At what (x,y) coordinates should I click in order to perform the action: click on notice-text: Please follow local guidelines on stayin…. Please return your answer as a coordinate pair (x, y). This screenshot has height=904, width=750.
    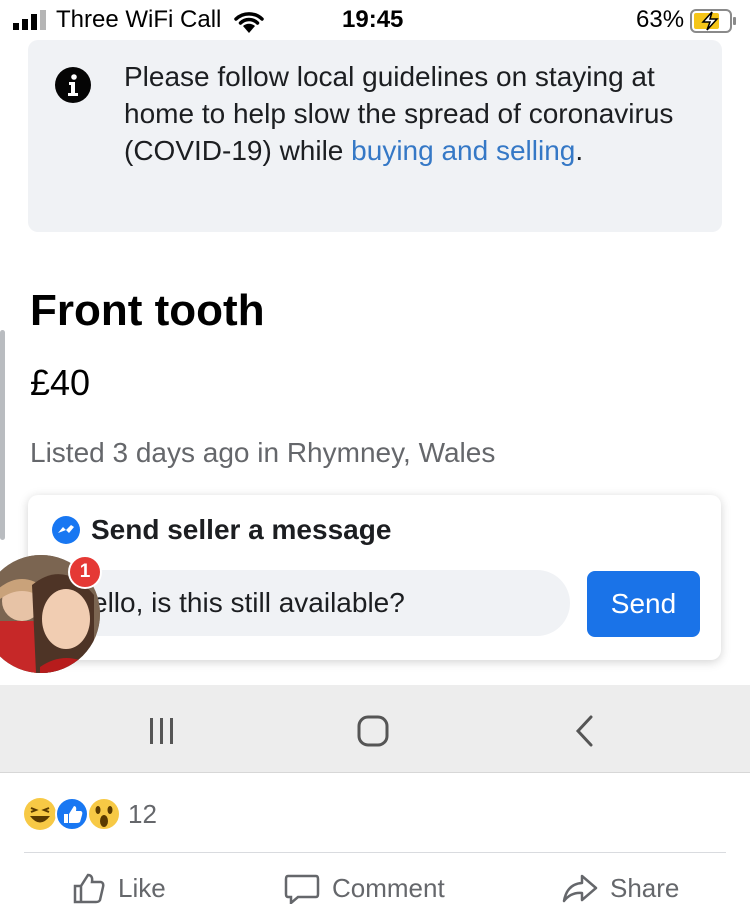
    Looking at the image, I should click on (412, 113).